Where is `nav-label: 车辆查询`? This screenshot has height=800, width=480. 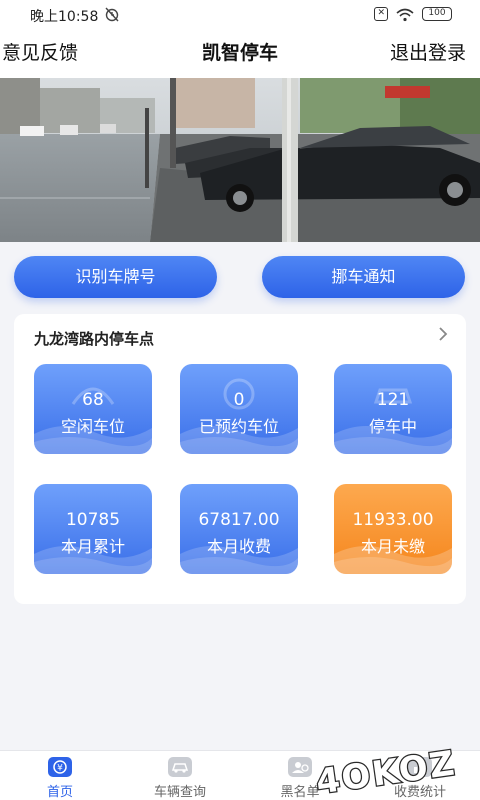
nav-label: 车辆查询 is located at coordinates (179, 792).